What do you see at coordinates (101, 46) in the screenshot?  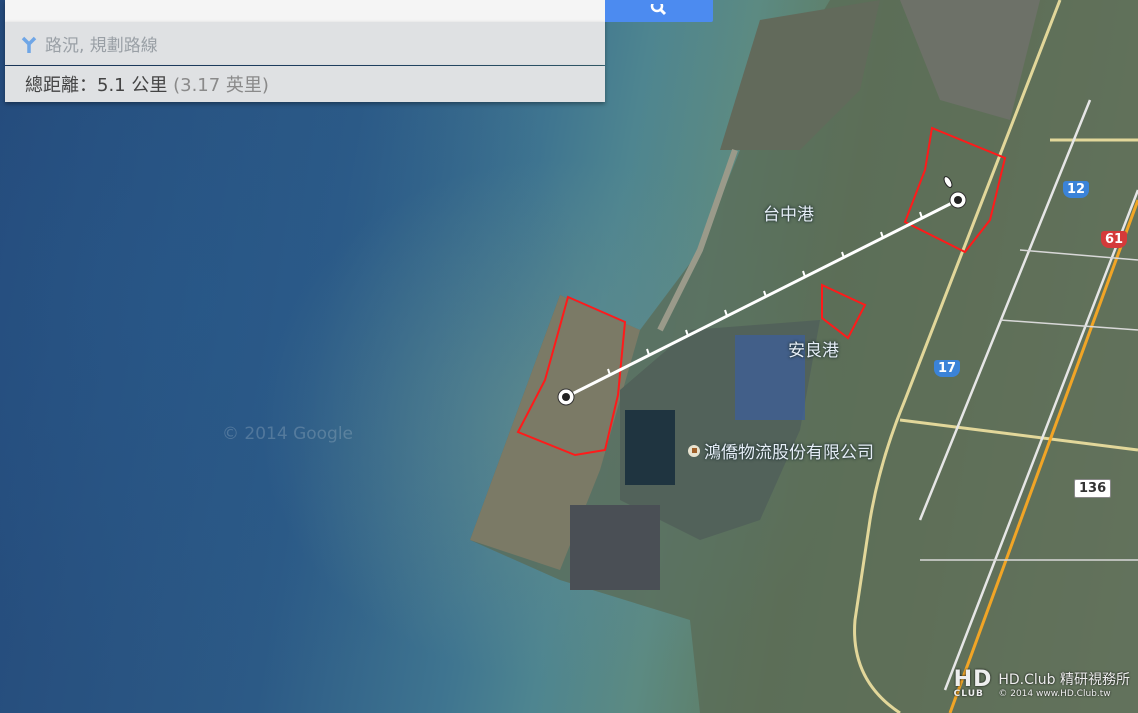 I see `directions-label: 路況, 規劃路線` at bounding box center [101, 46].